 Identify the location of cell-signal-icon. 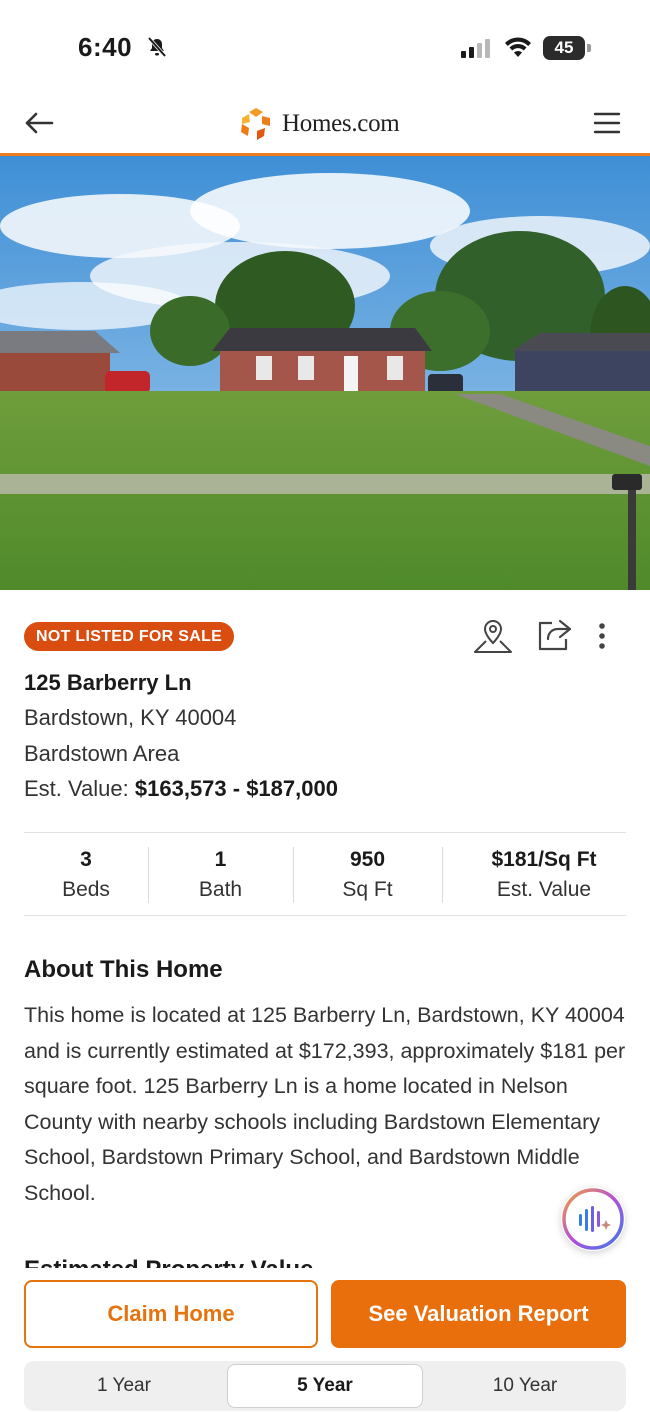
(475, 48).